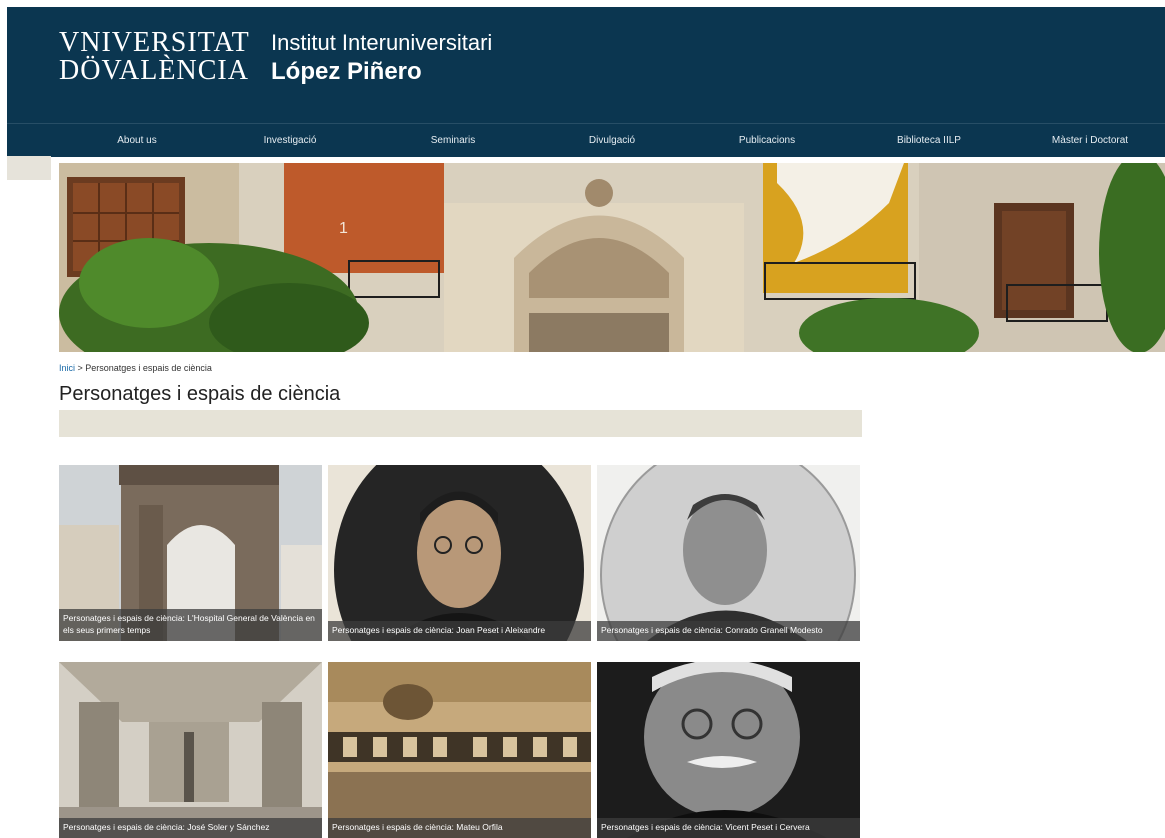  What do you see at coordinates (67, 368) in the screenshot?
I see `breadcrumb-home-link: Inici` at bounding box center [67, 368].